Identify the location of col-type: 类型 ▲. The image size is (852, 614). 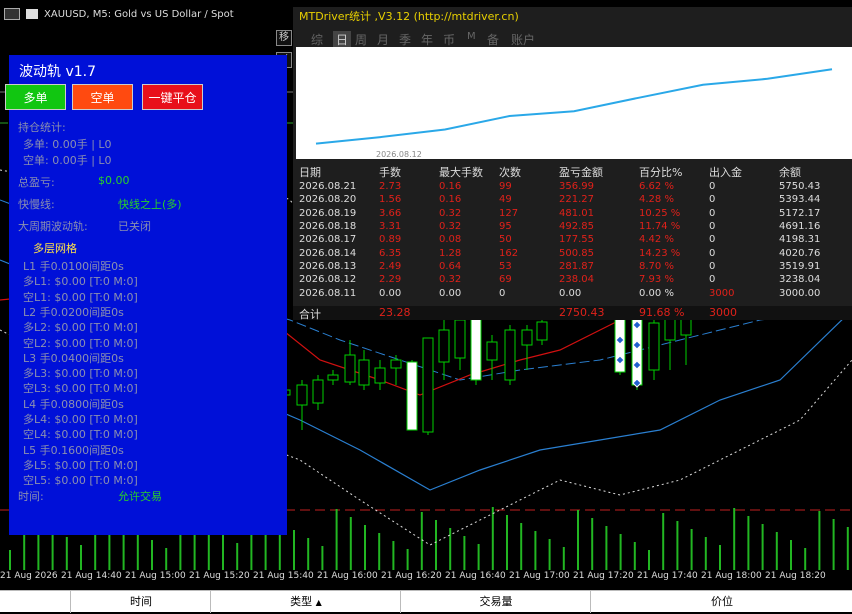
(305, 602).